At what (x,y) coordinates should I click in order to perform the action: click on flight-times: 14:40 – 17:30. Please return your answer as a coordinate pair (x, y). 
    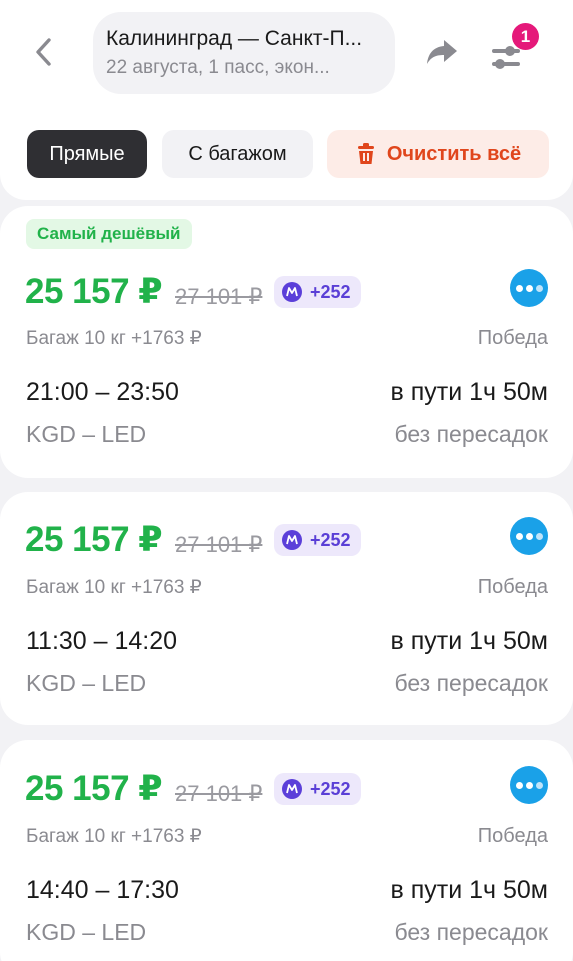
    Looking at the image, I should click on (102, 890).